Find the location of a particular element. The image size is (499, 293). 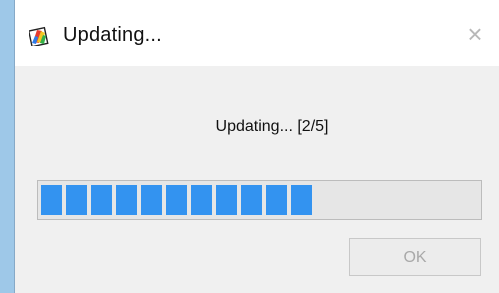

ok-button: OK is located at coordinates (415, 257).